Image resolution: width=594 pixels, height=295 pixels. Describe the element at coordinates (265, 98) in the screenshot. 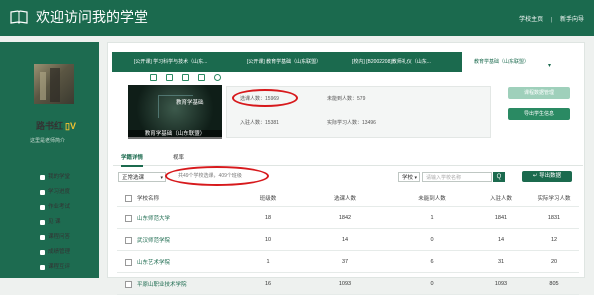

I see `highlight-annotation-enrolled` at that location.